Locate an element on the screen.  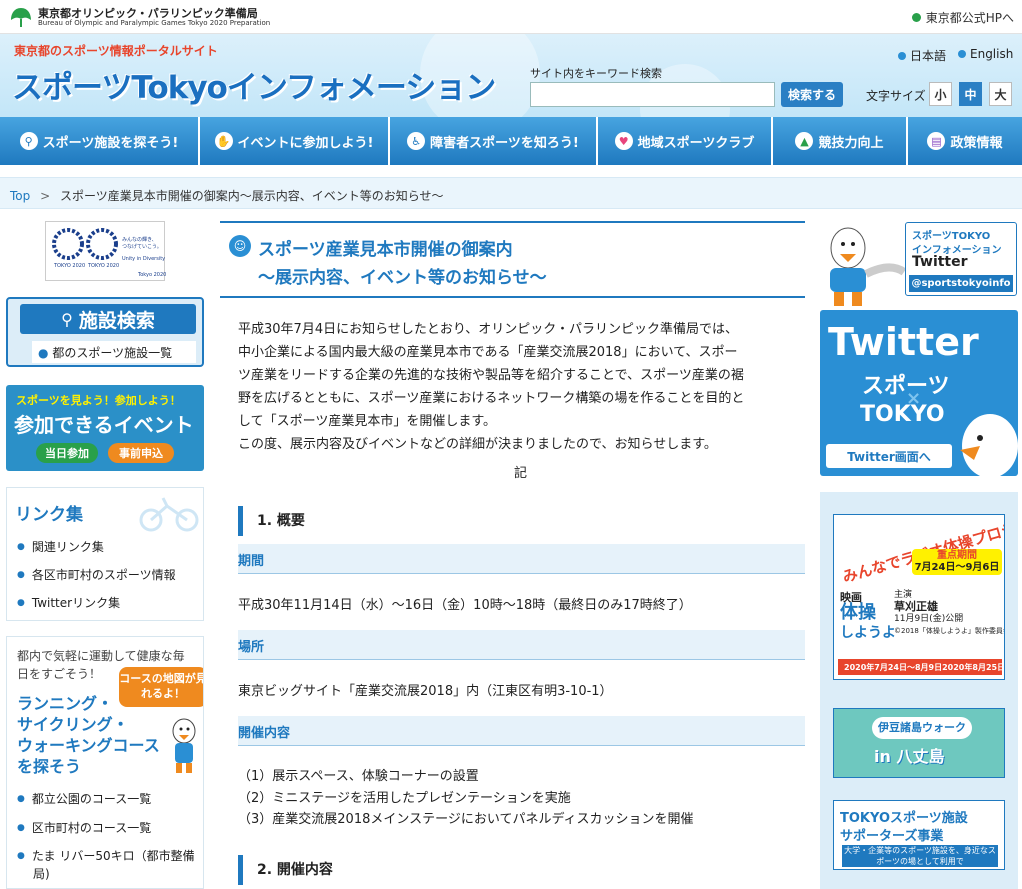
pre-registration-tag: 事前申込 is located at coordinates (141, 453).